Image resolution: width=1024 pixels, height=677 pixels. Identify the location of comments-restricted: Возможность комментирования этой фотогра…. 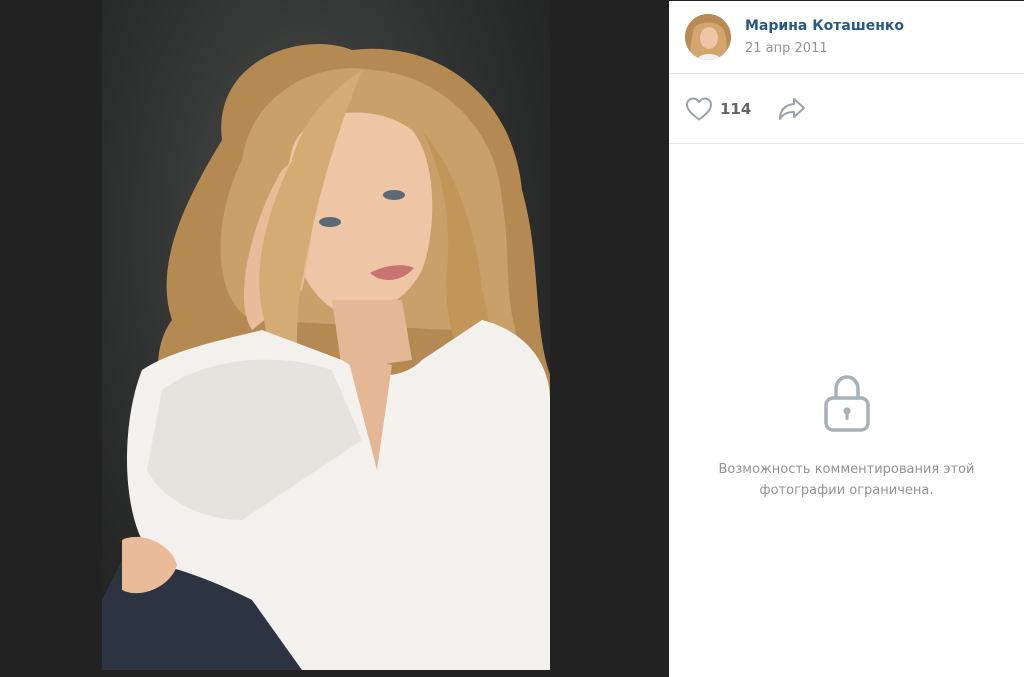
(846, 437).